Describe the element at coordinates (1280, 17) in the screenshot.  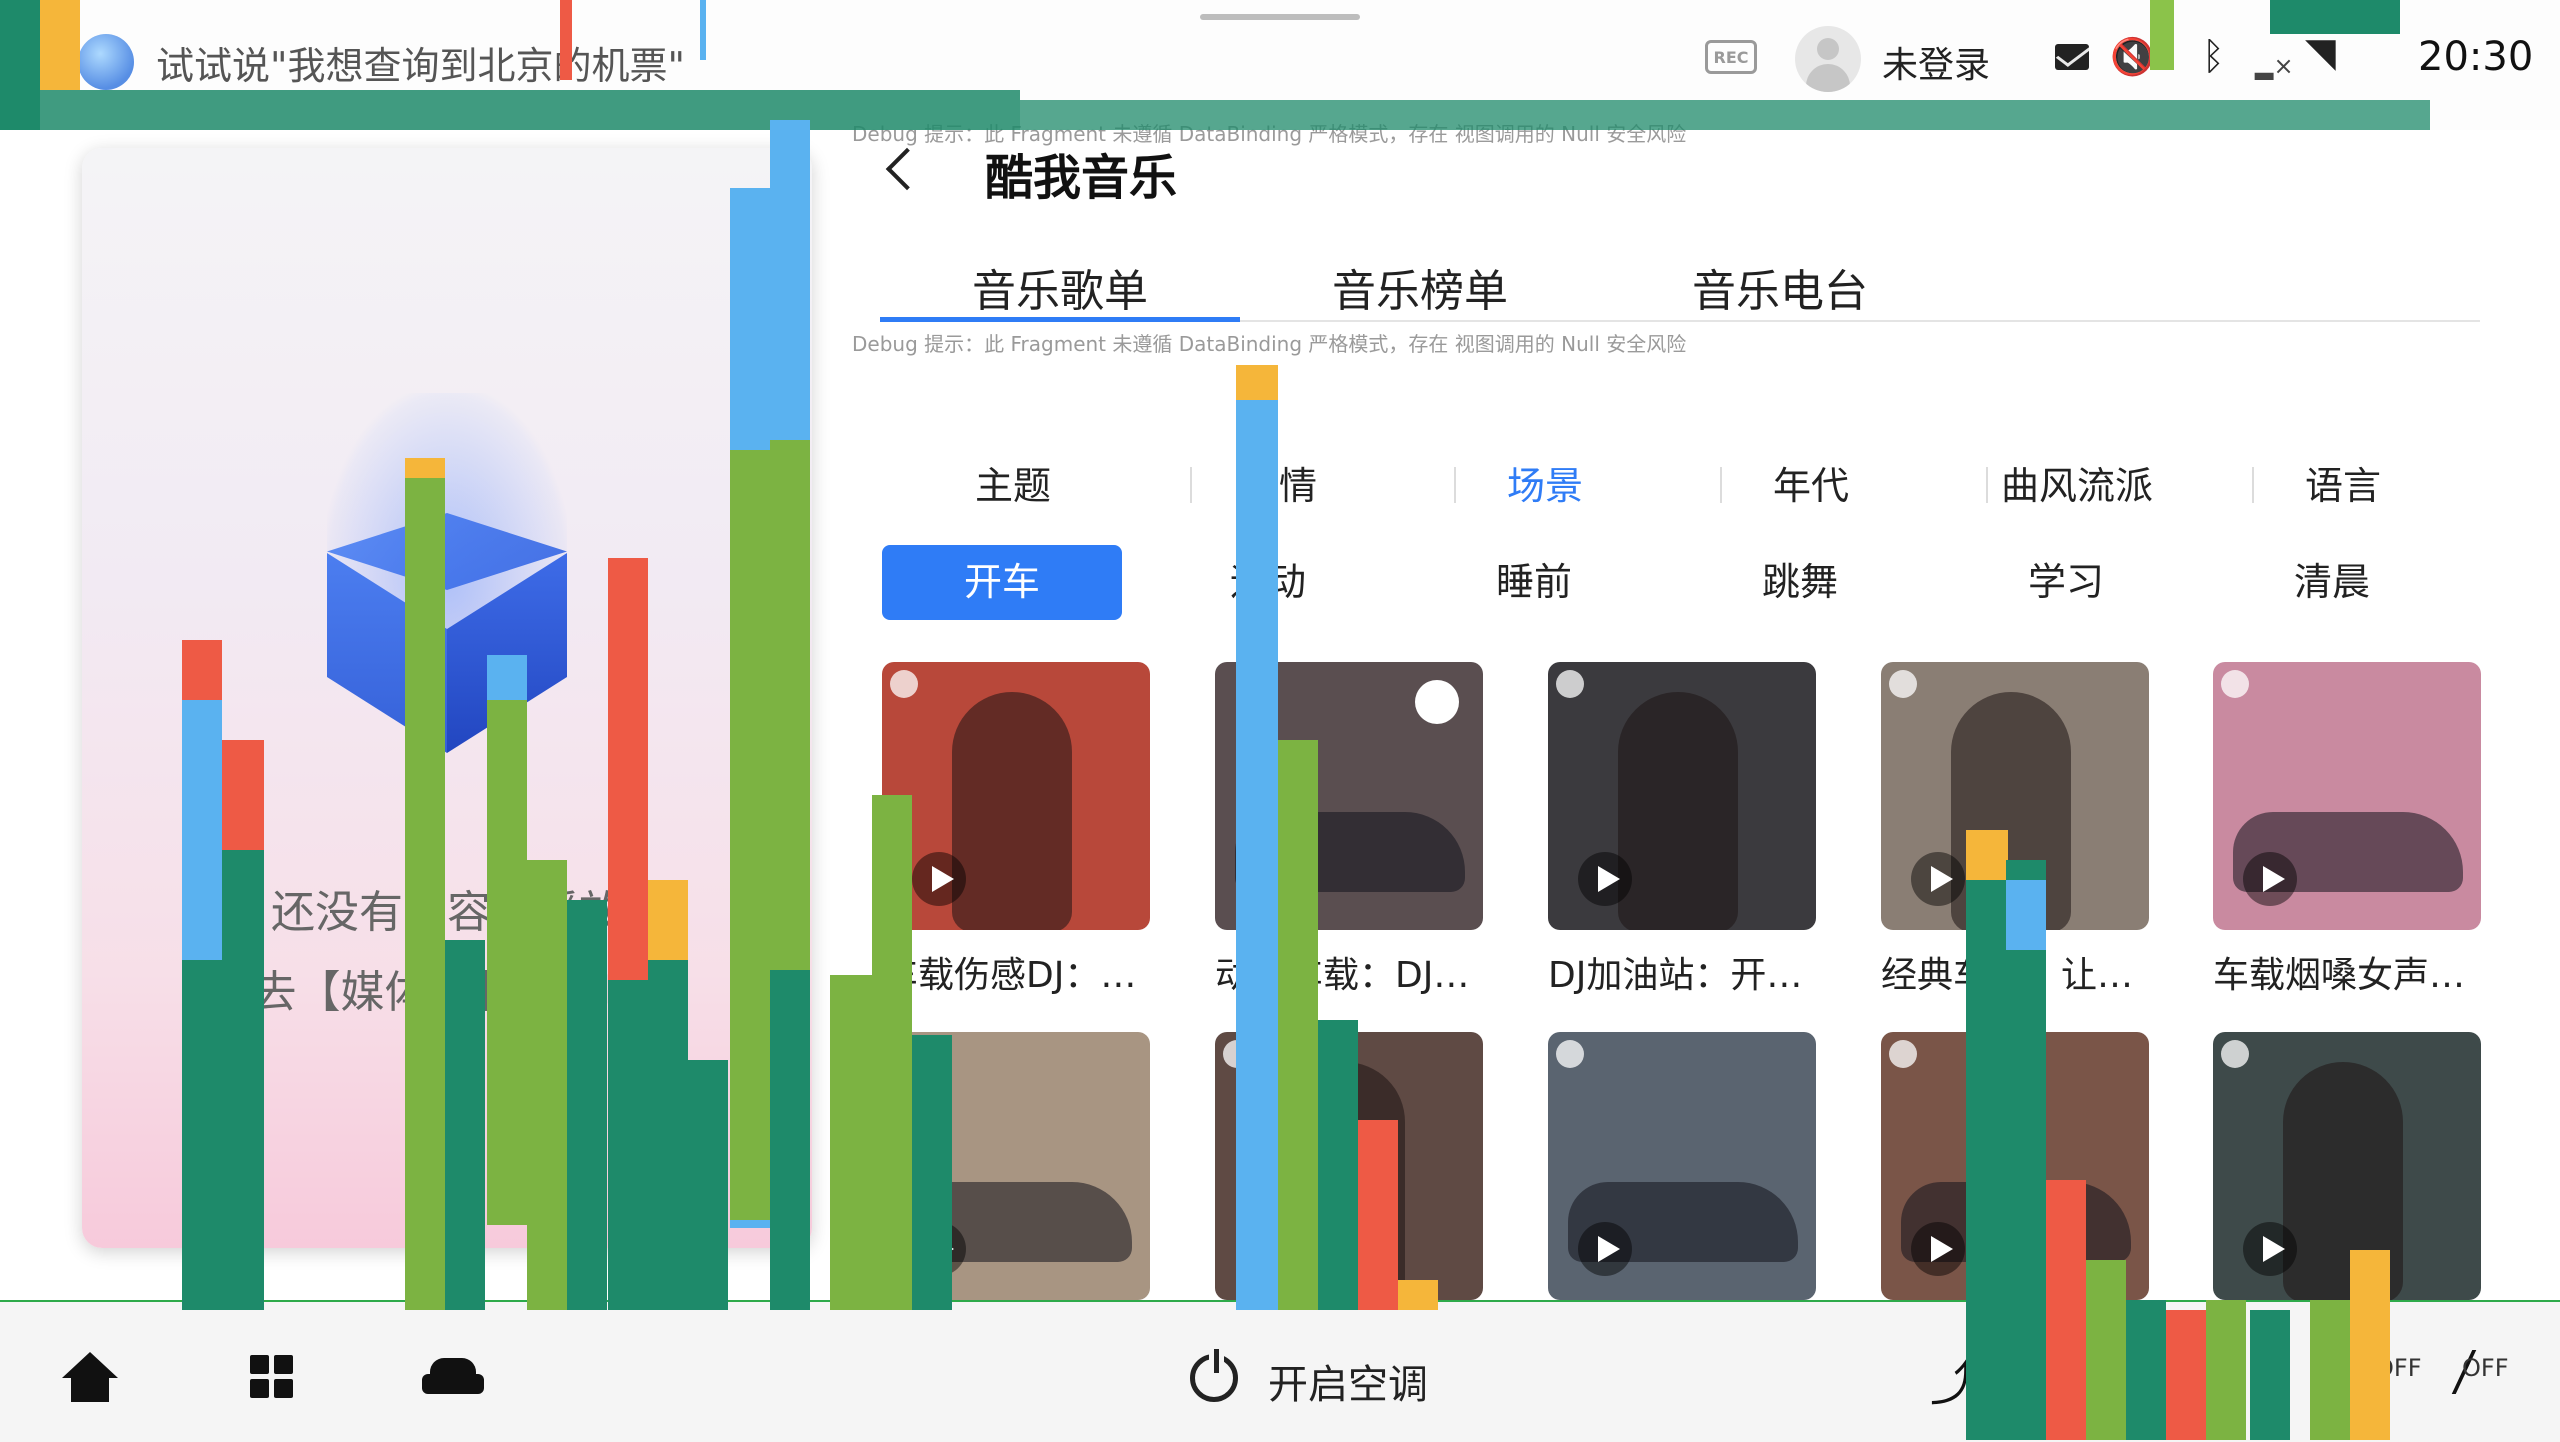
I see `drag-handle` at that location.